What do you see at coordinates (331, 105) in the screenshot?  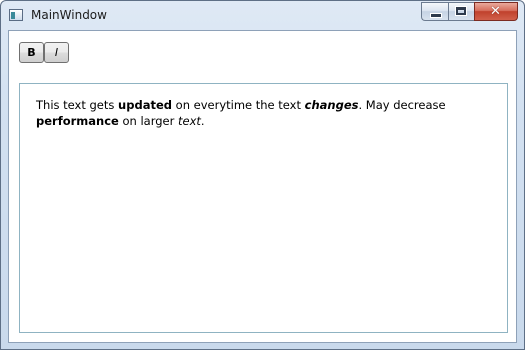 I see `text-run-bold-italic: changes` at bounding box center [331, 105].